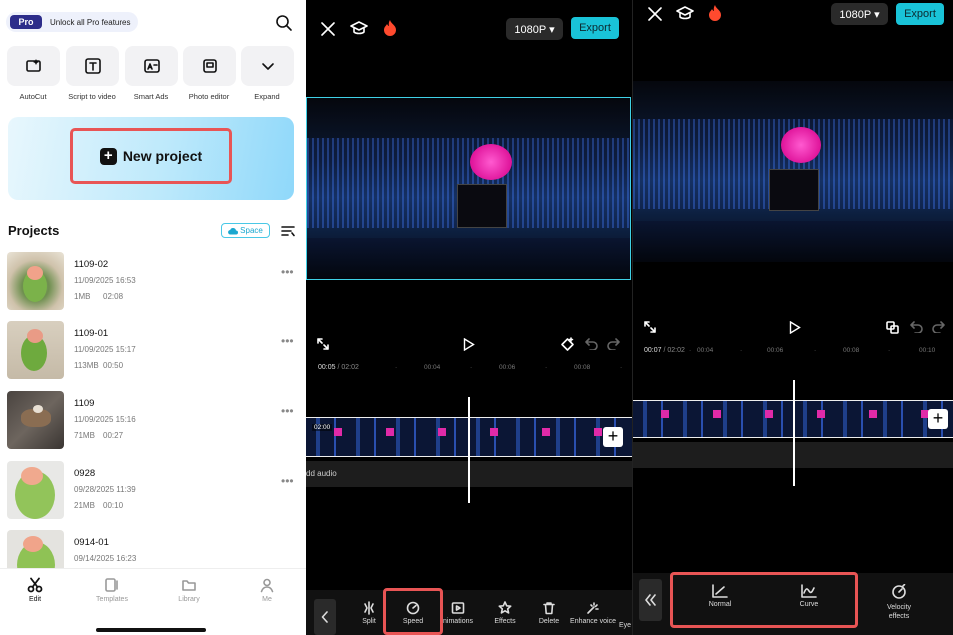 This screenshot has width=953, height=635. I want to click on tick: 00:06, so click(775, 350).